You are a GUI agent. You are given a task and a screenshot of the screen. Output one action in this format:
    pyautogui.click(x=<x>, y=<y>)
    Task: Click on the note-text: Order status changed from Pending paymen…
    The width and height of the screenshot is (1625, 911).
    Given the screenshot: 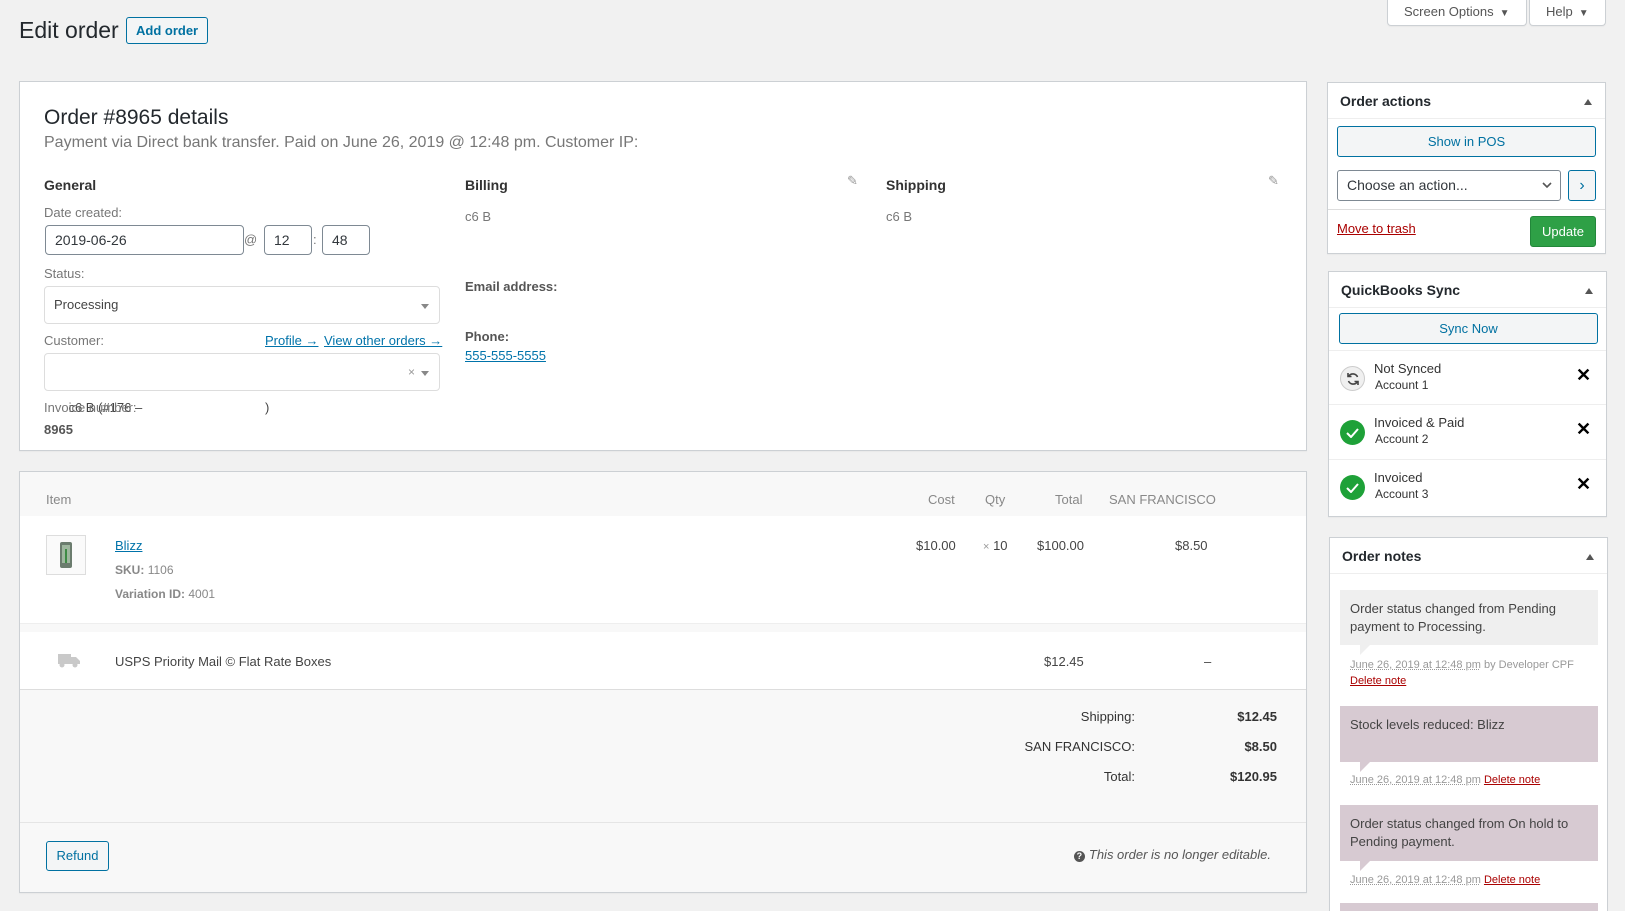 What is the action you would take?
    pyautogui.click(x=1453, y=617)
    